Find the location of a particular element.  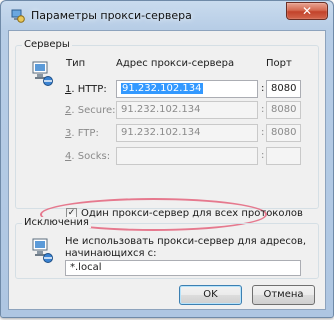

column-header-address: Адрес прокси-сервера is located at coordinates (175, 63).